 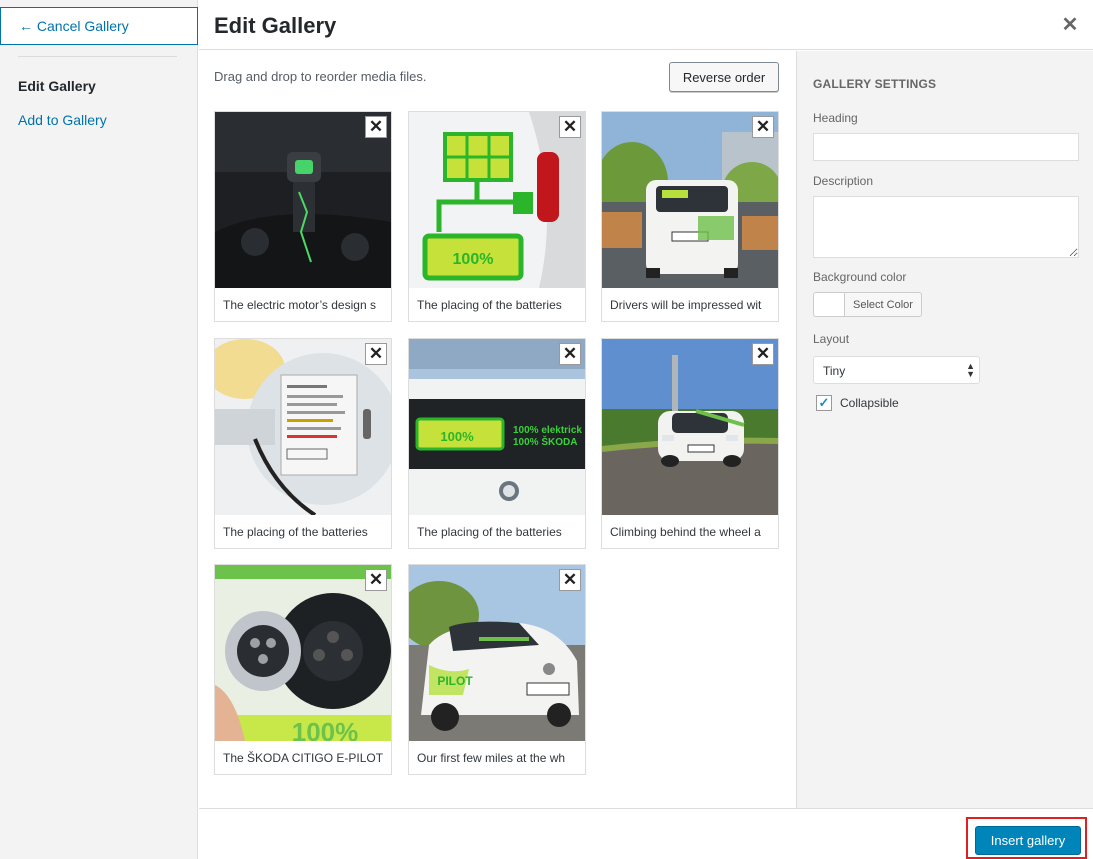 What do you see at coordinates (303, 305) in the screenshot?
I see `gallery-caption: The electric motor’s design s` at bounding box center [303, 305].